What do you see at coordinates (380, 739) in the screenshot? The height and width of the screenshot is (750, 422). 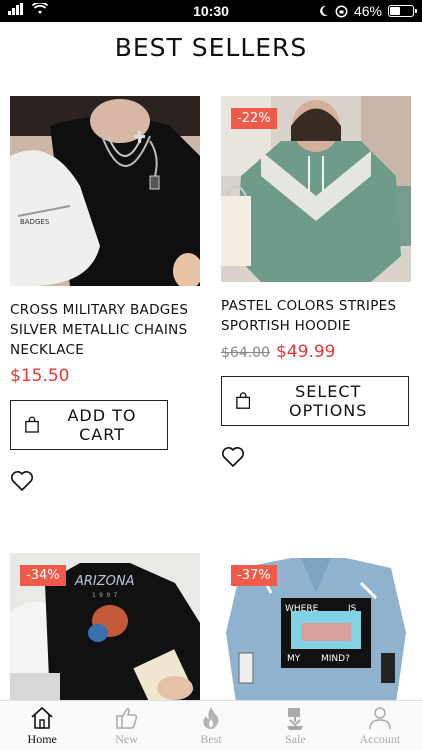 I see `tab-account-label: Account` at bounding box center [380, 739].